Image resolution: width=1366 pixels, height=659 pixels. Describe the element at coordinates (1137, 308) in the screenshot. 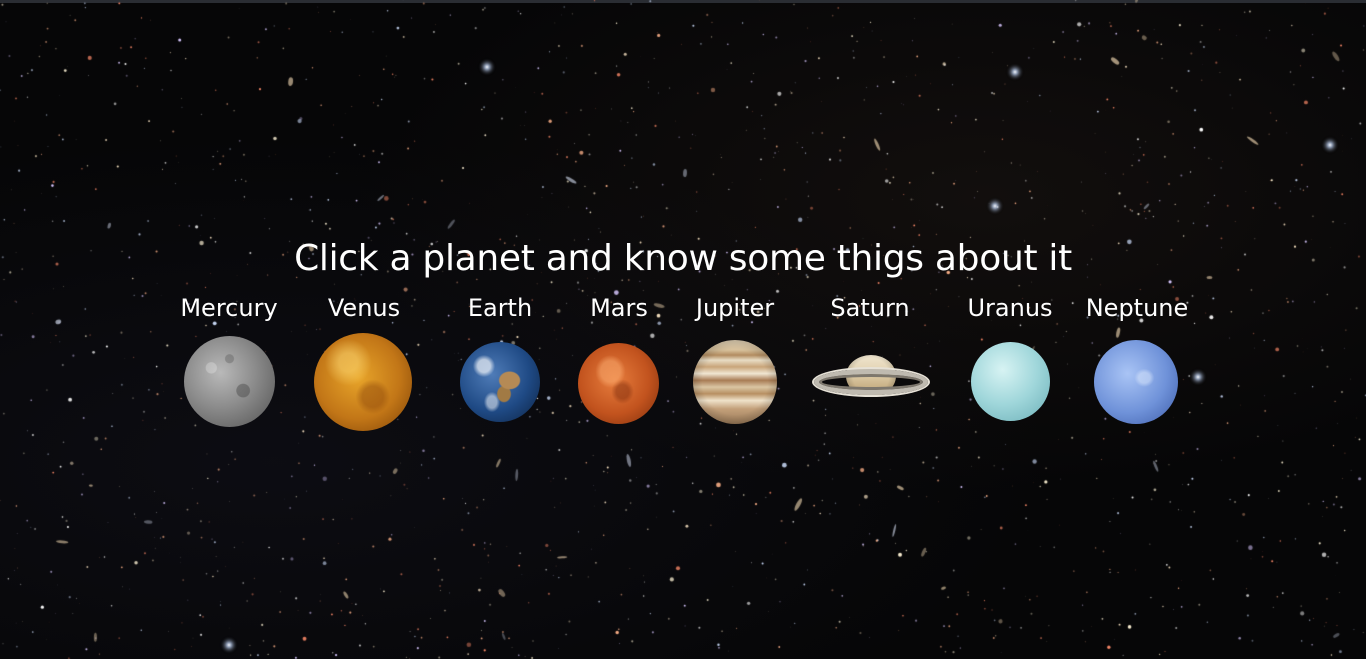

I see `planet-label-neptune: Neptune` at that location.